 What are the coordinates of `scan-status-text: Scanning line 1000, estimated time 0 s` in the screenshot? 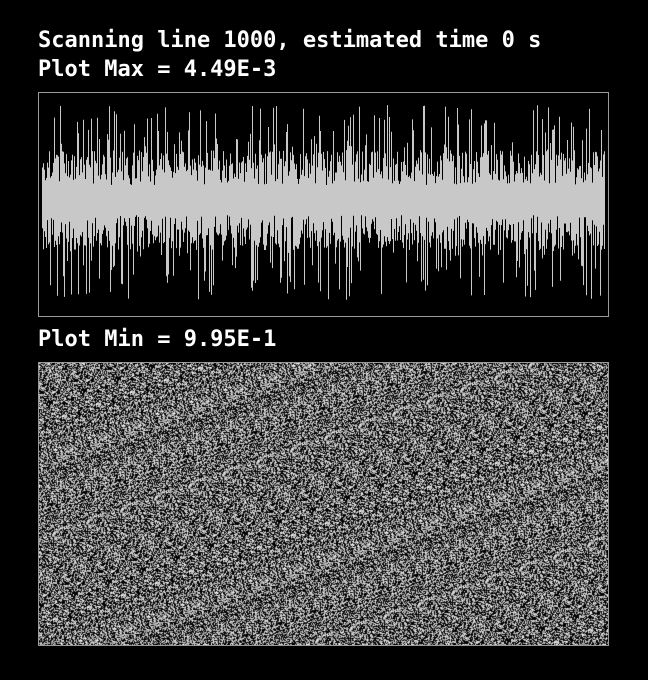 It's located at (290, 40).